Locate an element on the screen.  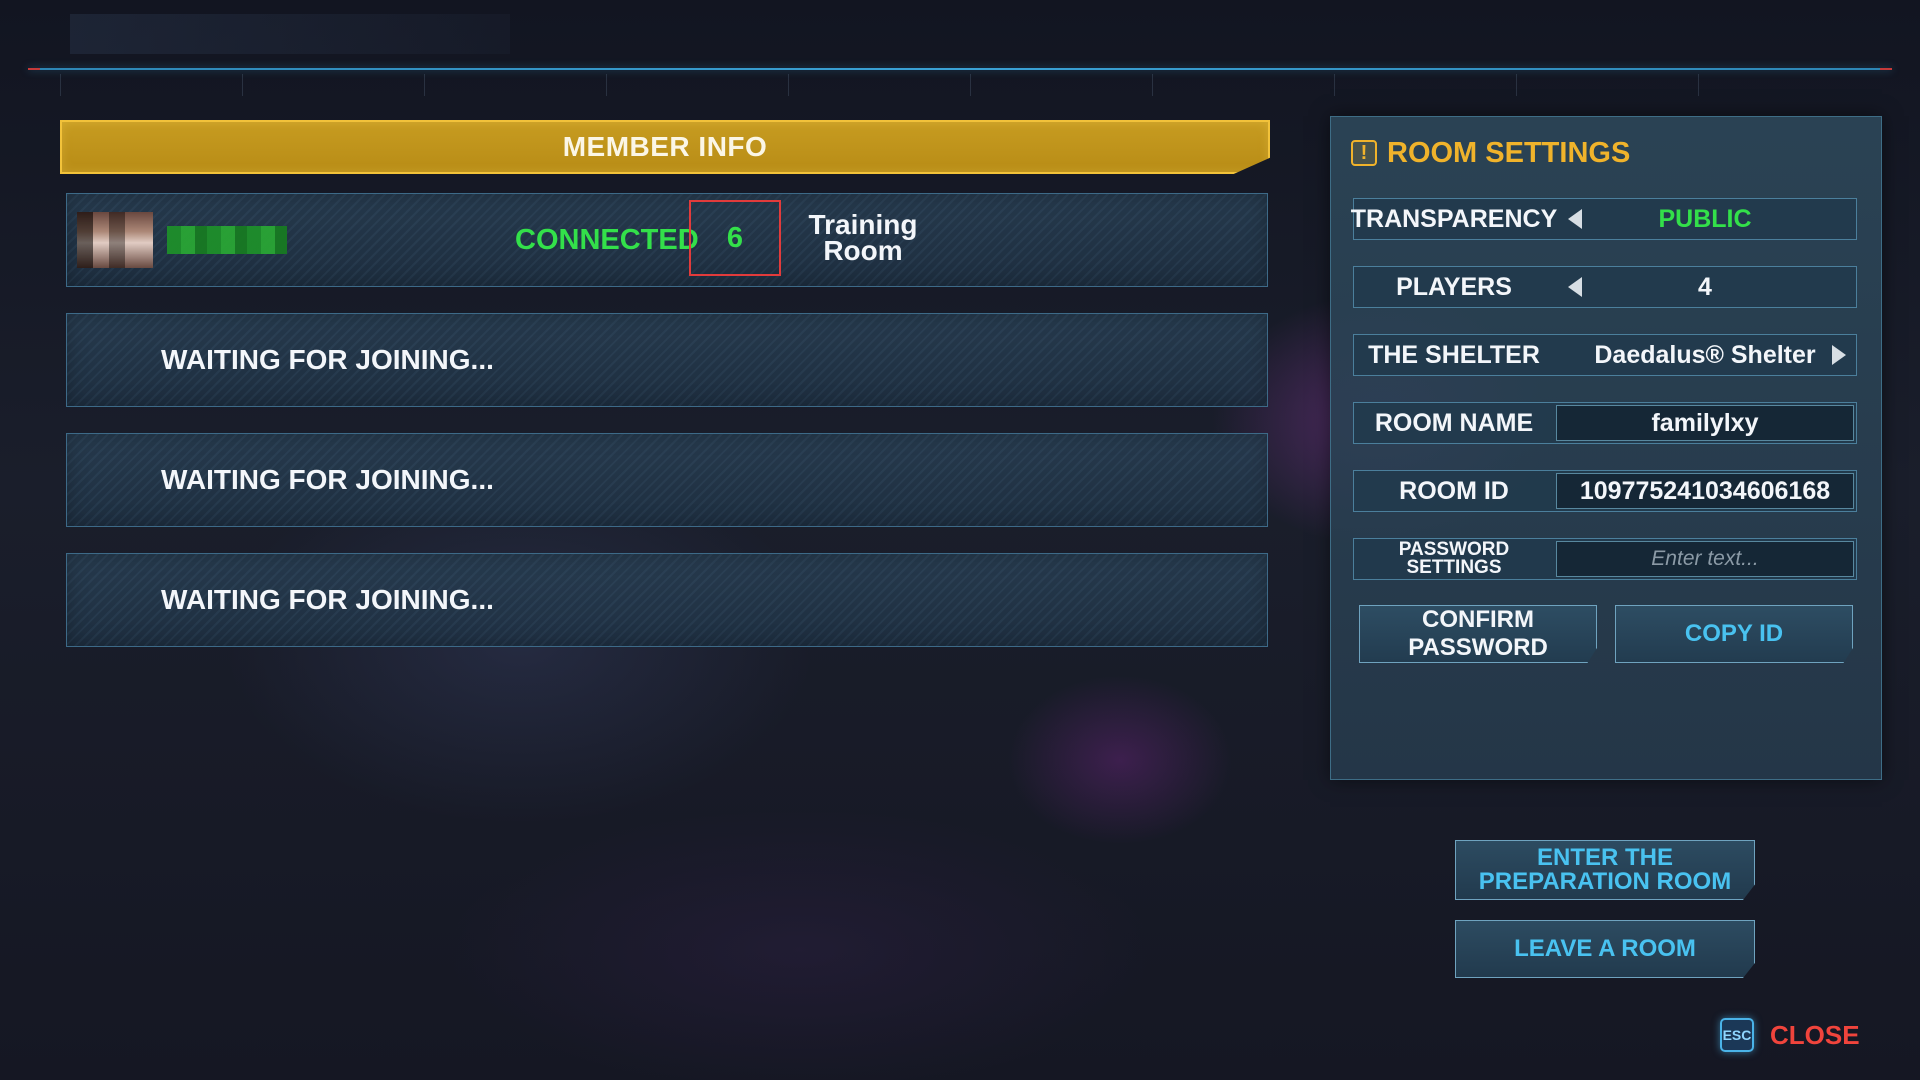
room-id-label: ROOM ID is located at coordinates (1454, 490).